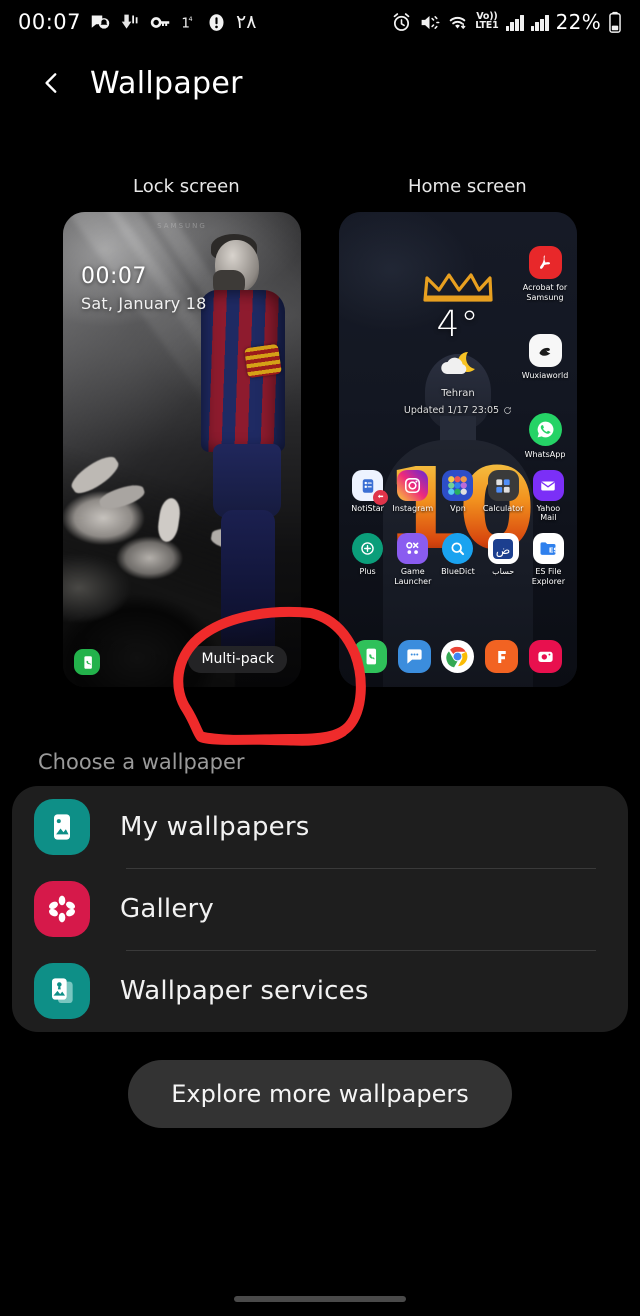  What do you see at coordinates (401, 22) in the screenshot?
I see `alarm-icon` at bounding box center [401, 22].